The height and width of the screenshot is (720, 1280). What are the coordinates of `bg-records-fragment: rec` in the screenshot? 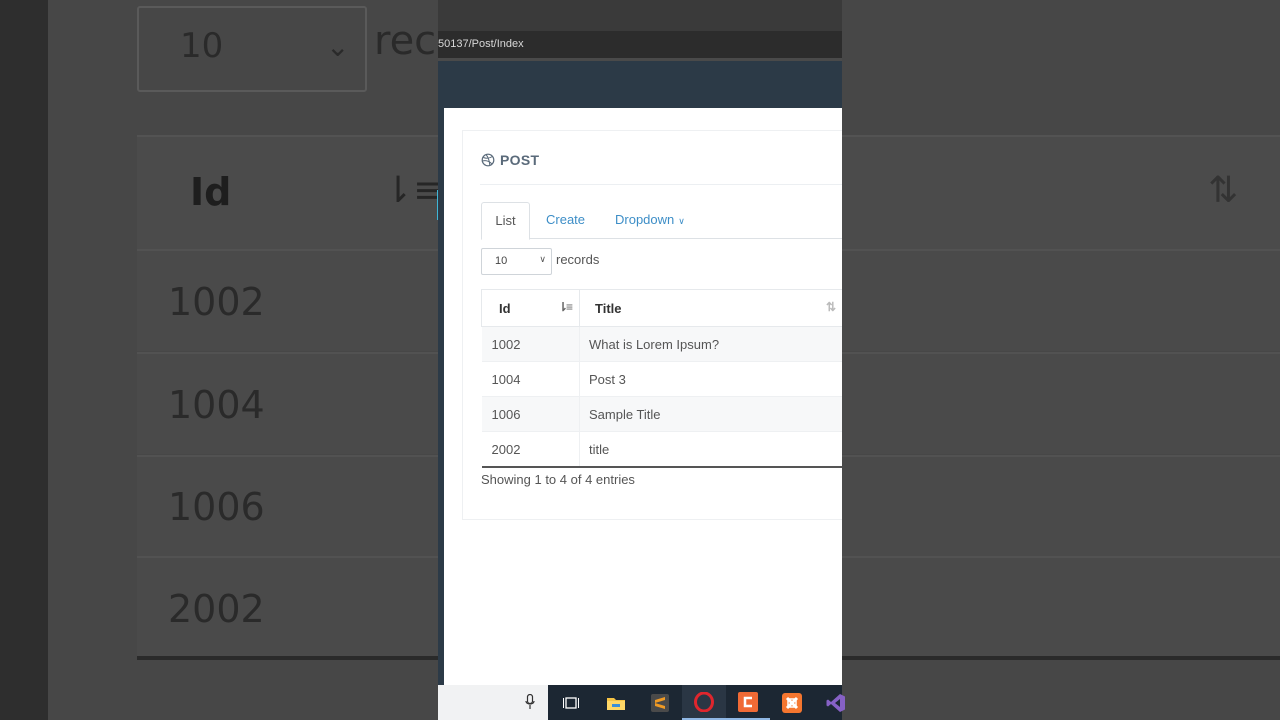 It's located at (405, 41).